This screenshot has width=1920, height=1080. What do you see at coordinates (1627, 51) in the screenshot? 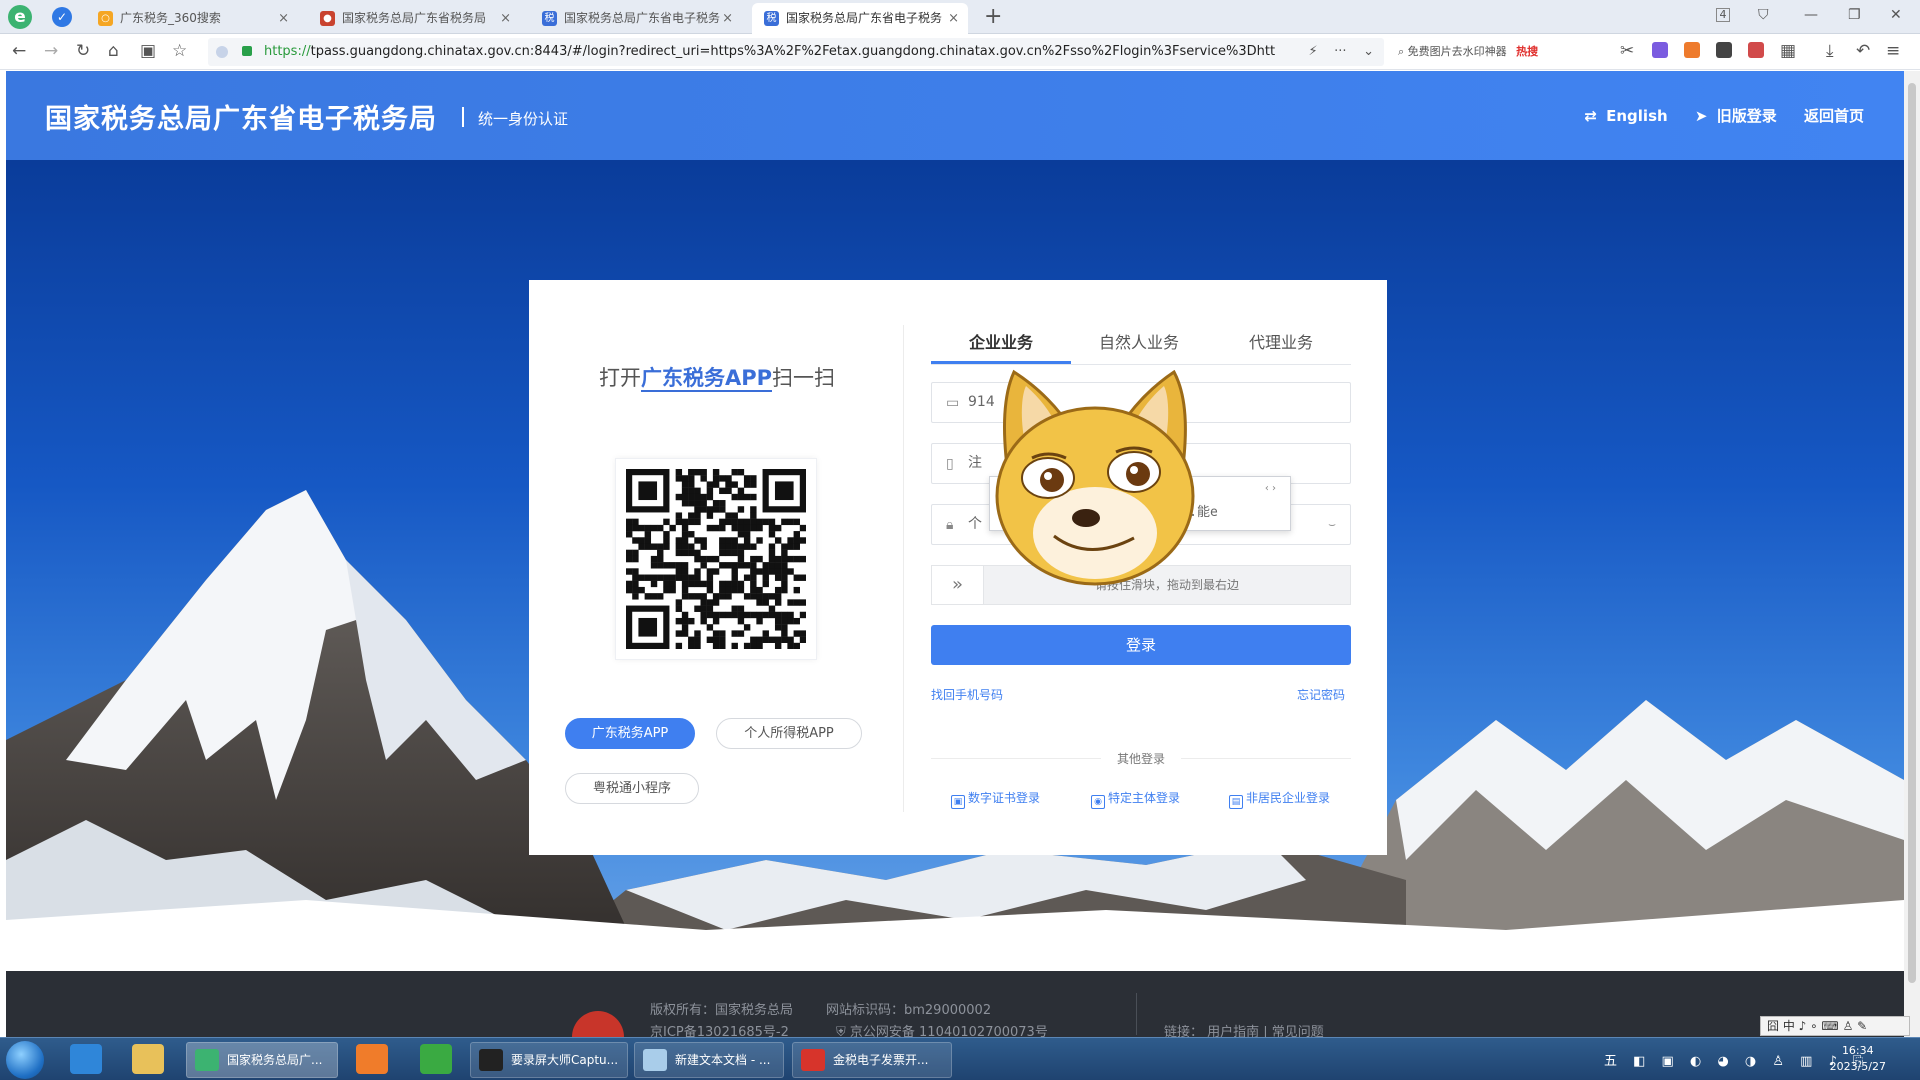
I see `scissors-icon: ✂` at bounding box center [1627, 51].